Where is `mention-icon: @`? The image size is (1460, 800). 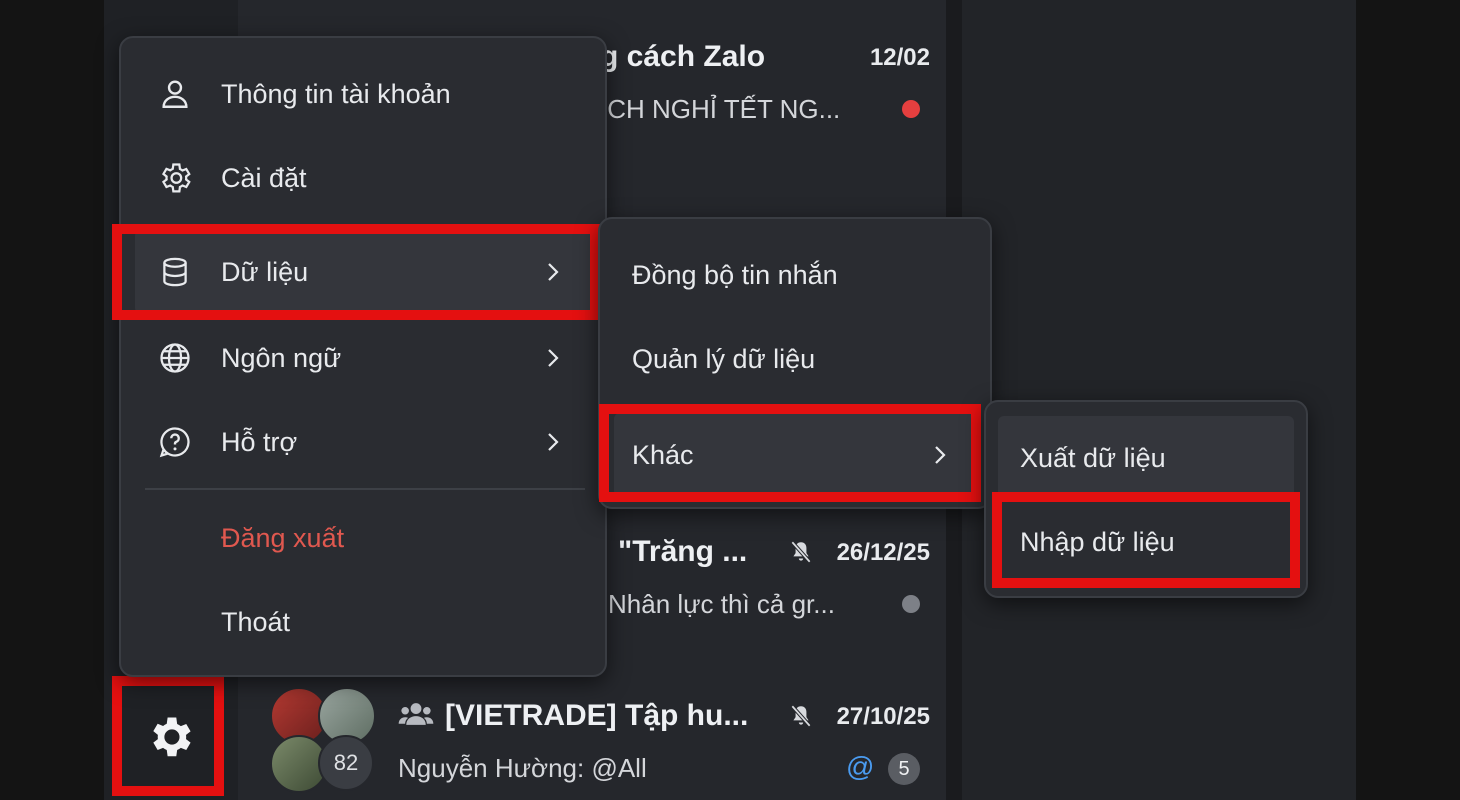
mention-icon: @ is located at coordinates (860, 766).